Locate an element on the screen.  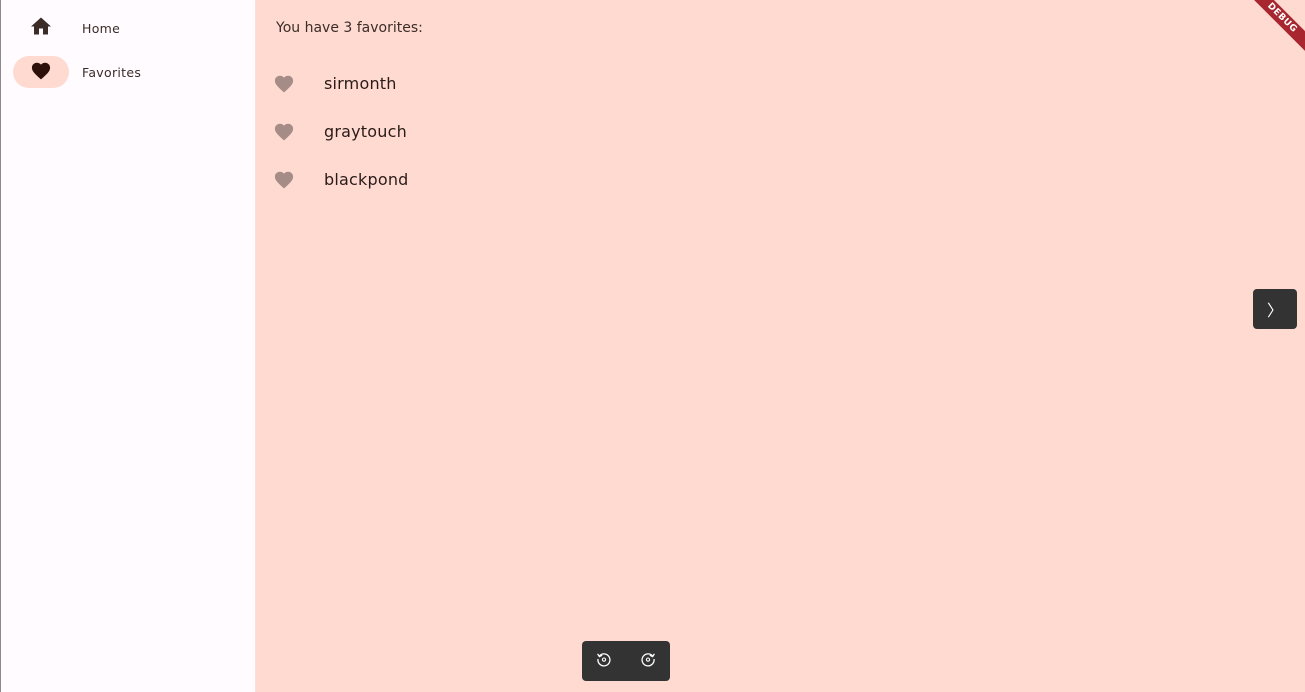
rotate-right-button is located at coordinates (648, 661).